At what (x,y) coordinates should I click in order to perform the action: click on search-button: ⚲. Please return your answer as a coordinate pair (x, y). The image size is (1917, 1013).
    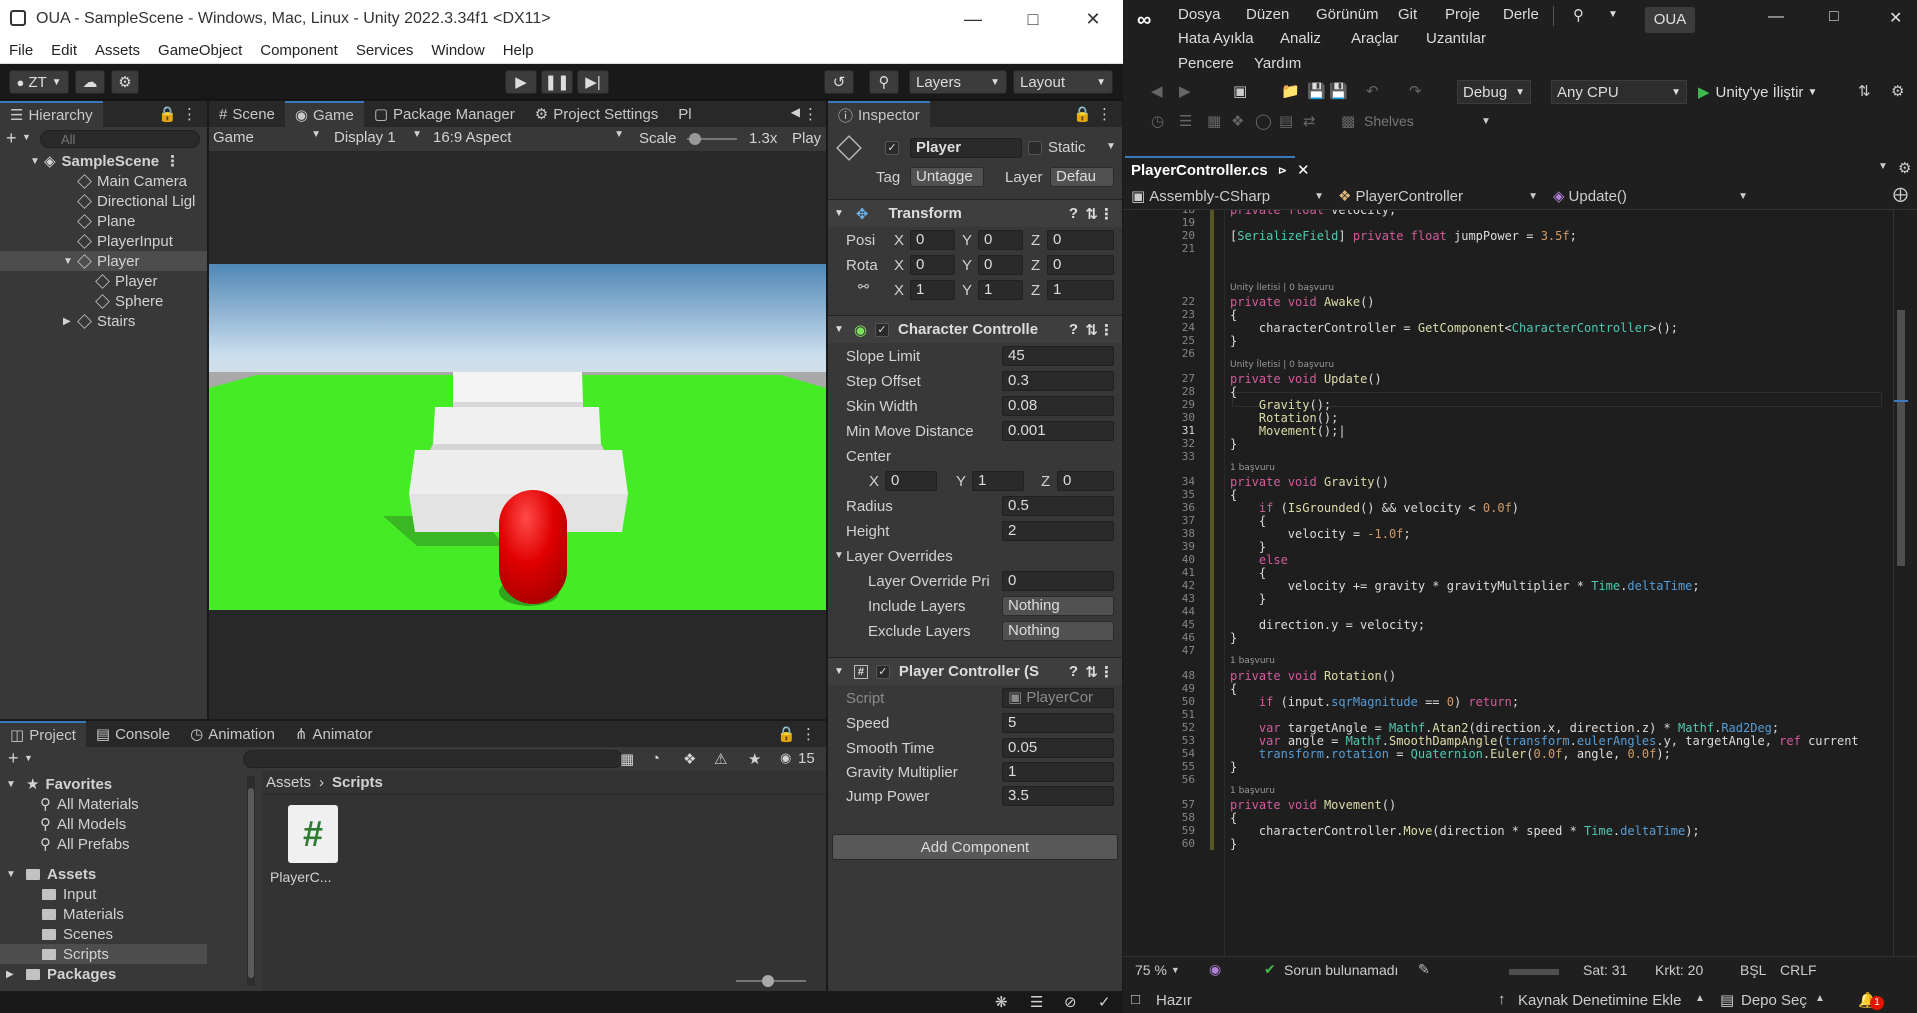
    Looking at the image, I should click on (884, 82).